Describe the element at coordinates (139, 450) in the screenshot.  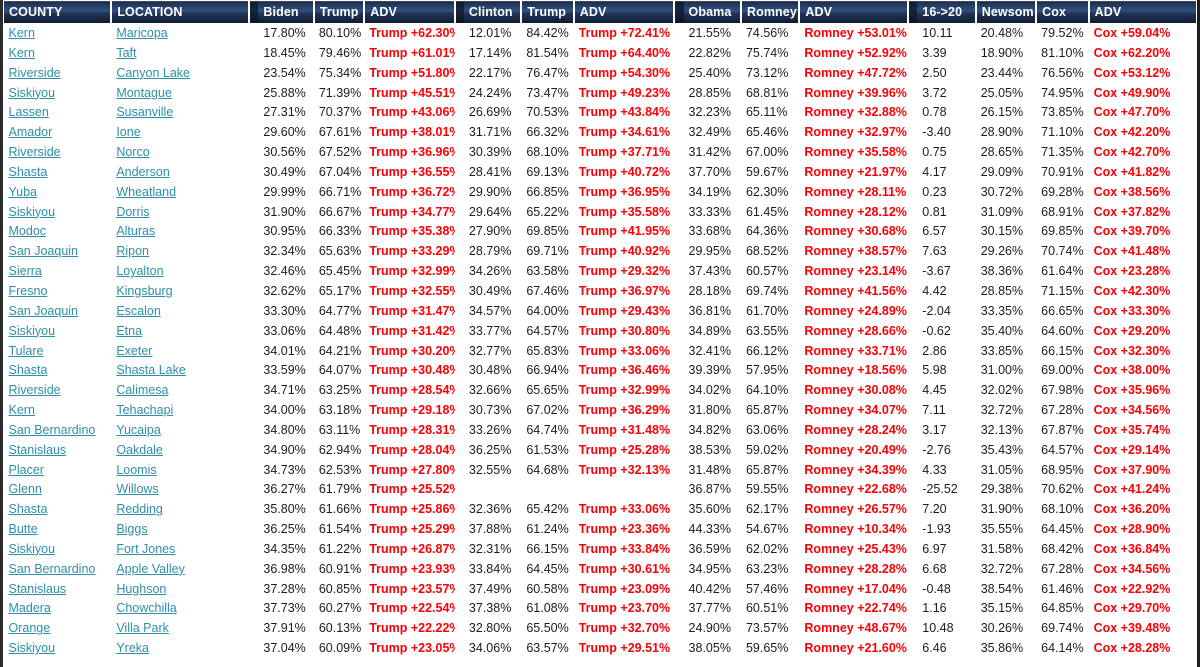
I see `cell-location-link: Oakdale` at that location.